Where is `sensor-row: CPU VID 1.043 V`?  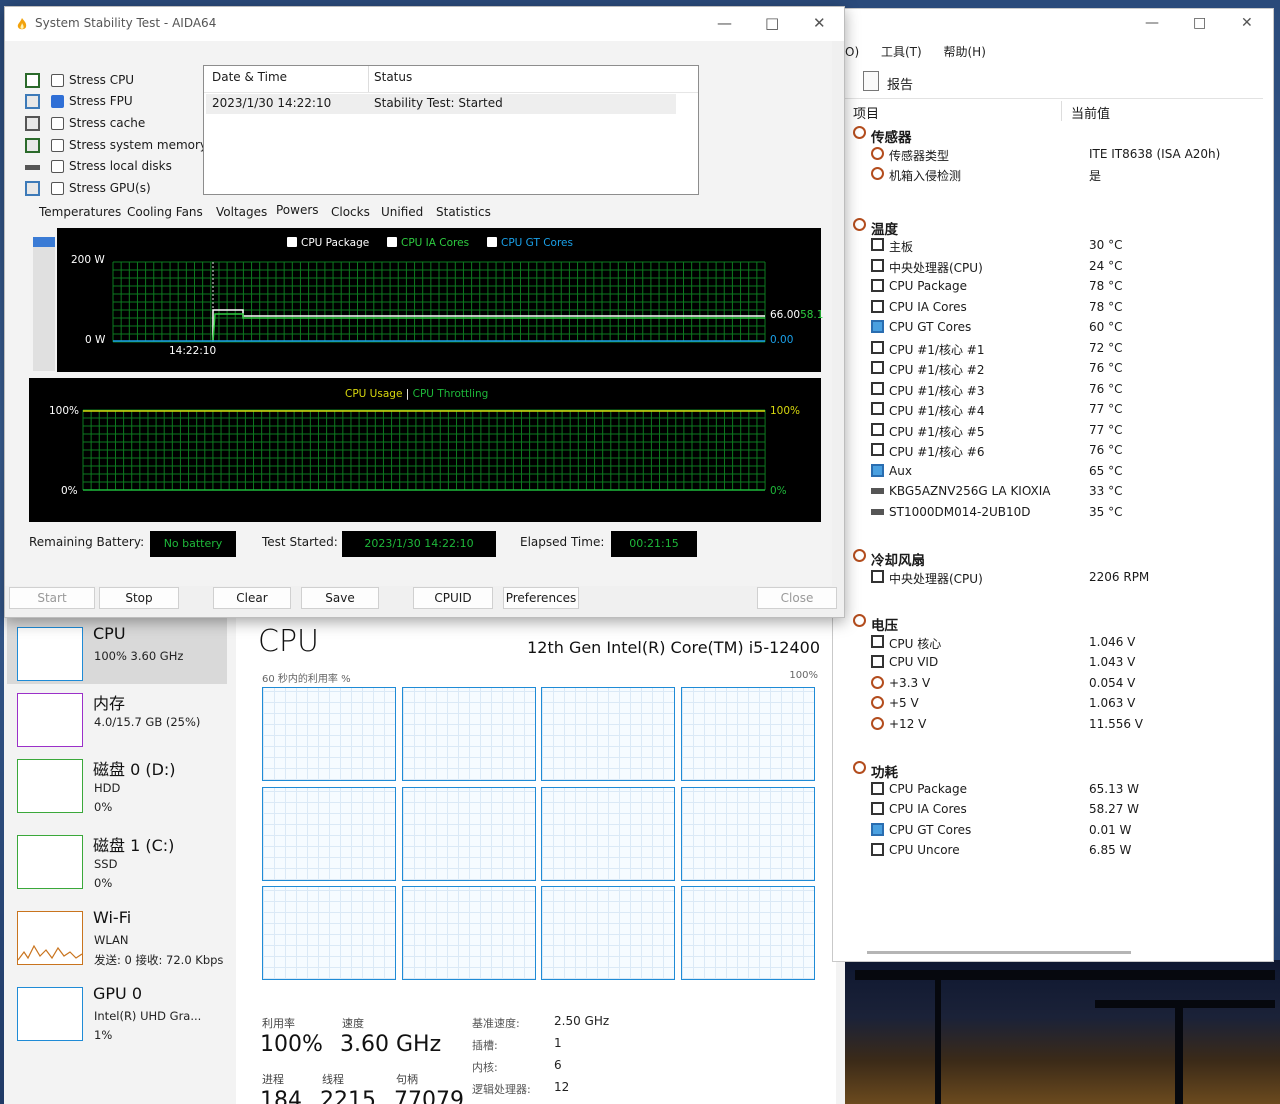 sensor-row: CPU VID 1.043 V is located at coordinates (1057, 662).